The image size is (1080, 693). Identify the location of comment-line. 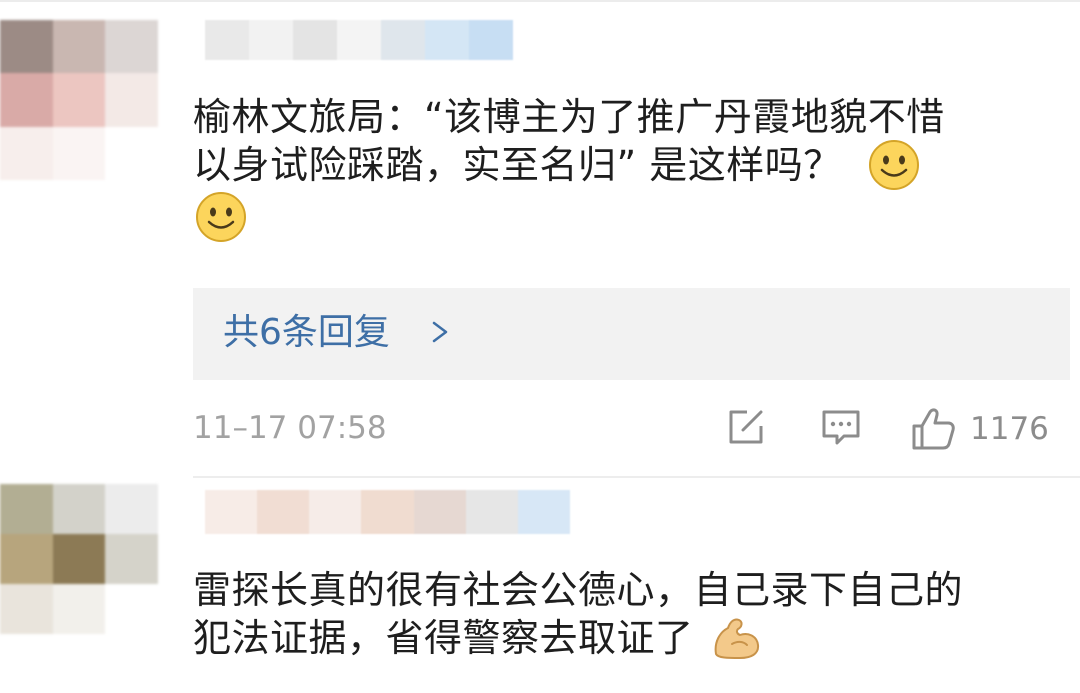
(623, 219).